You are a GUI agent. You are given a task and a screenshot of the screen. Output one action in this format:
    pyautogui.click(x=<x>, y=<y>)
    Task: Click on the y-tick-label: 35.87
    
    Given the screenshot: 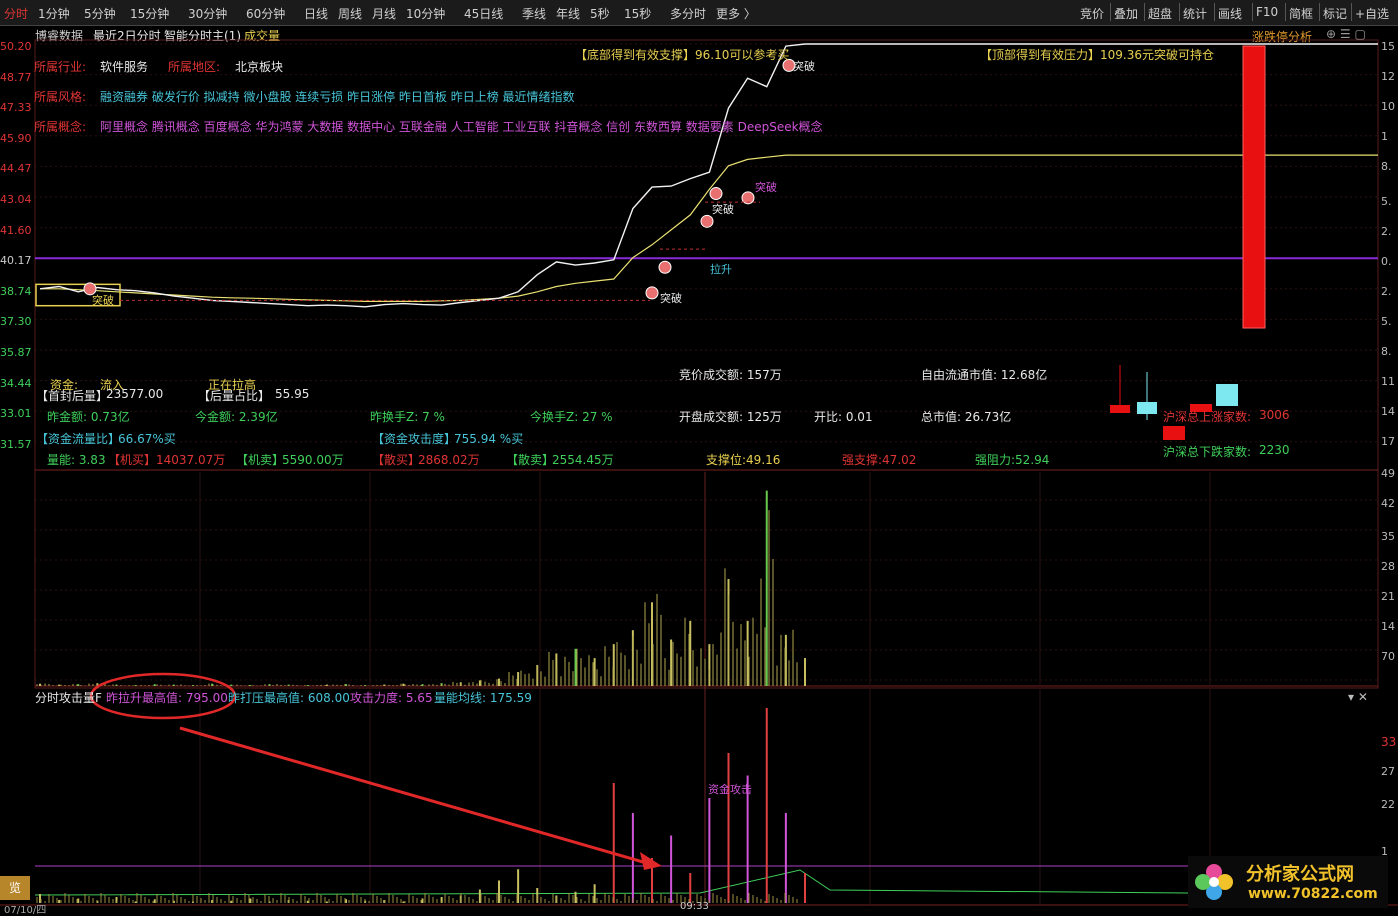 What is the action you would take?
    pyautogui.click(x=16, y=352)
    